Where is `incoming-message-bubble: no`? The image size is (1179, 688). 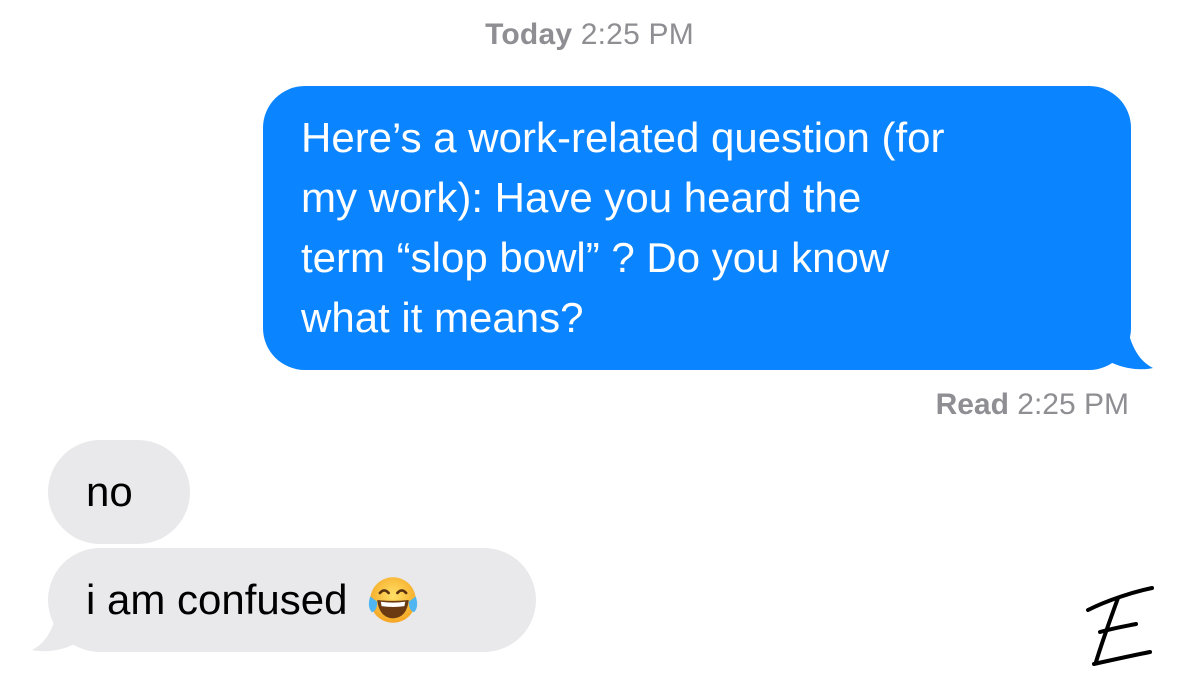
incoming-message-bubble: no is located at coordinates (119, 492).